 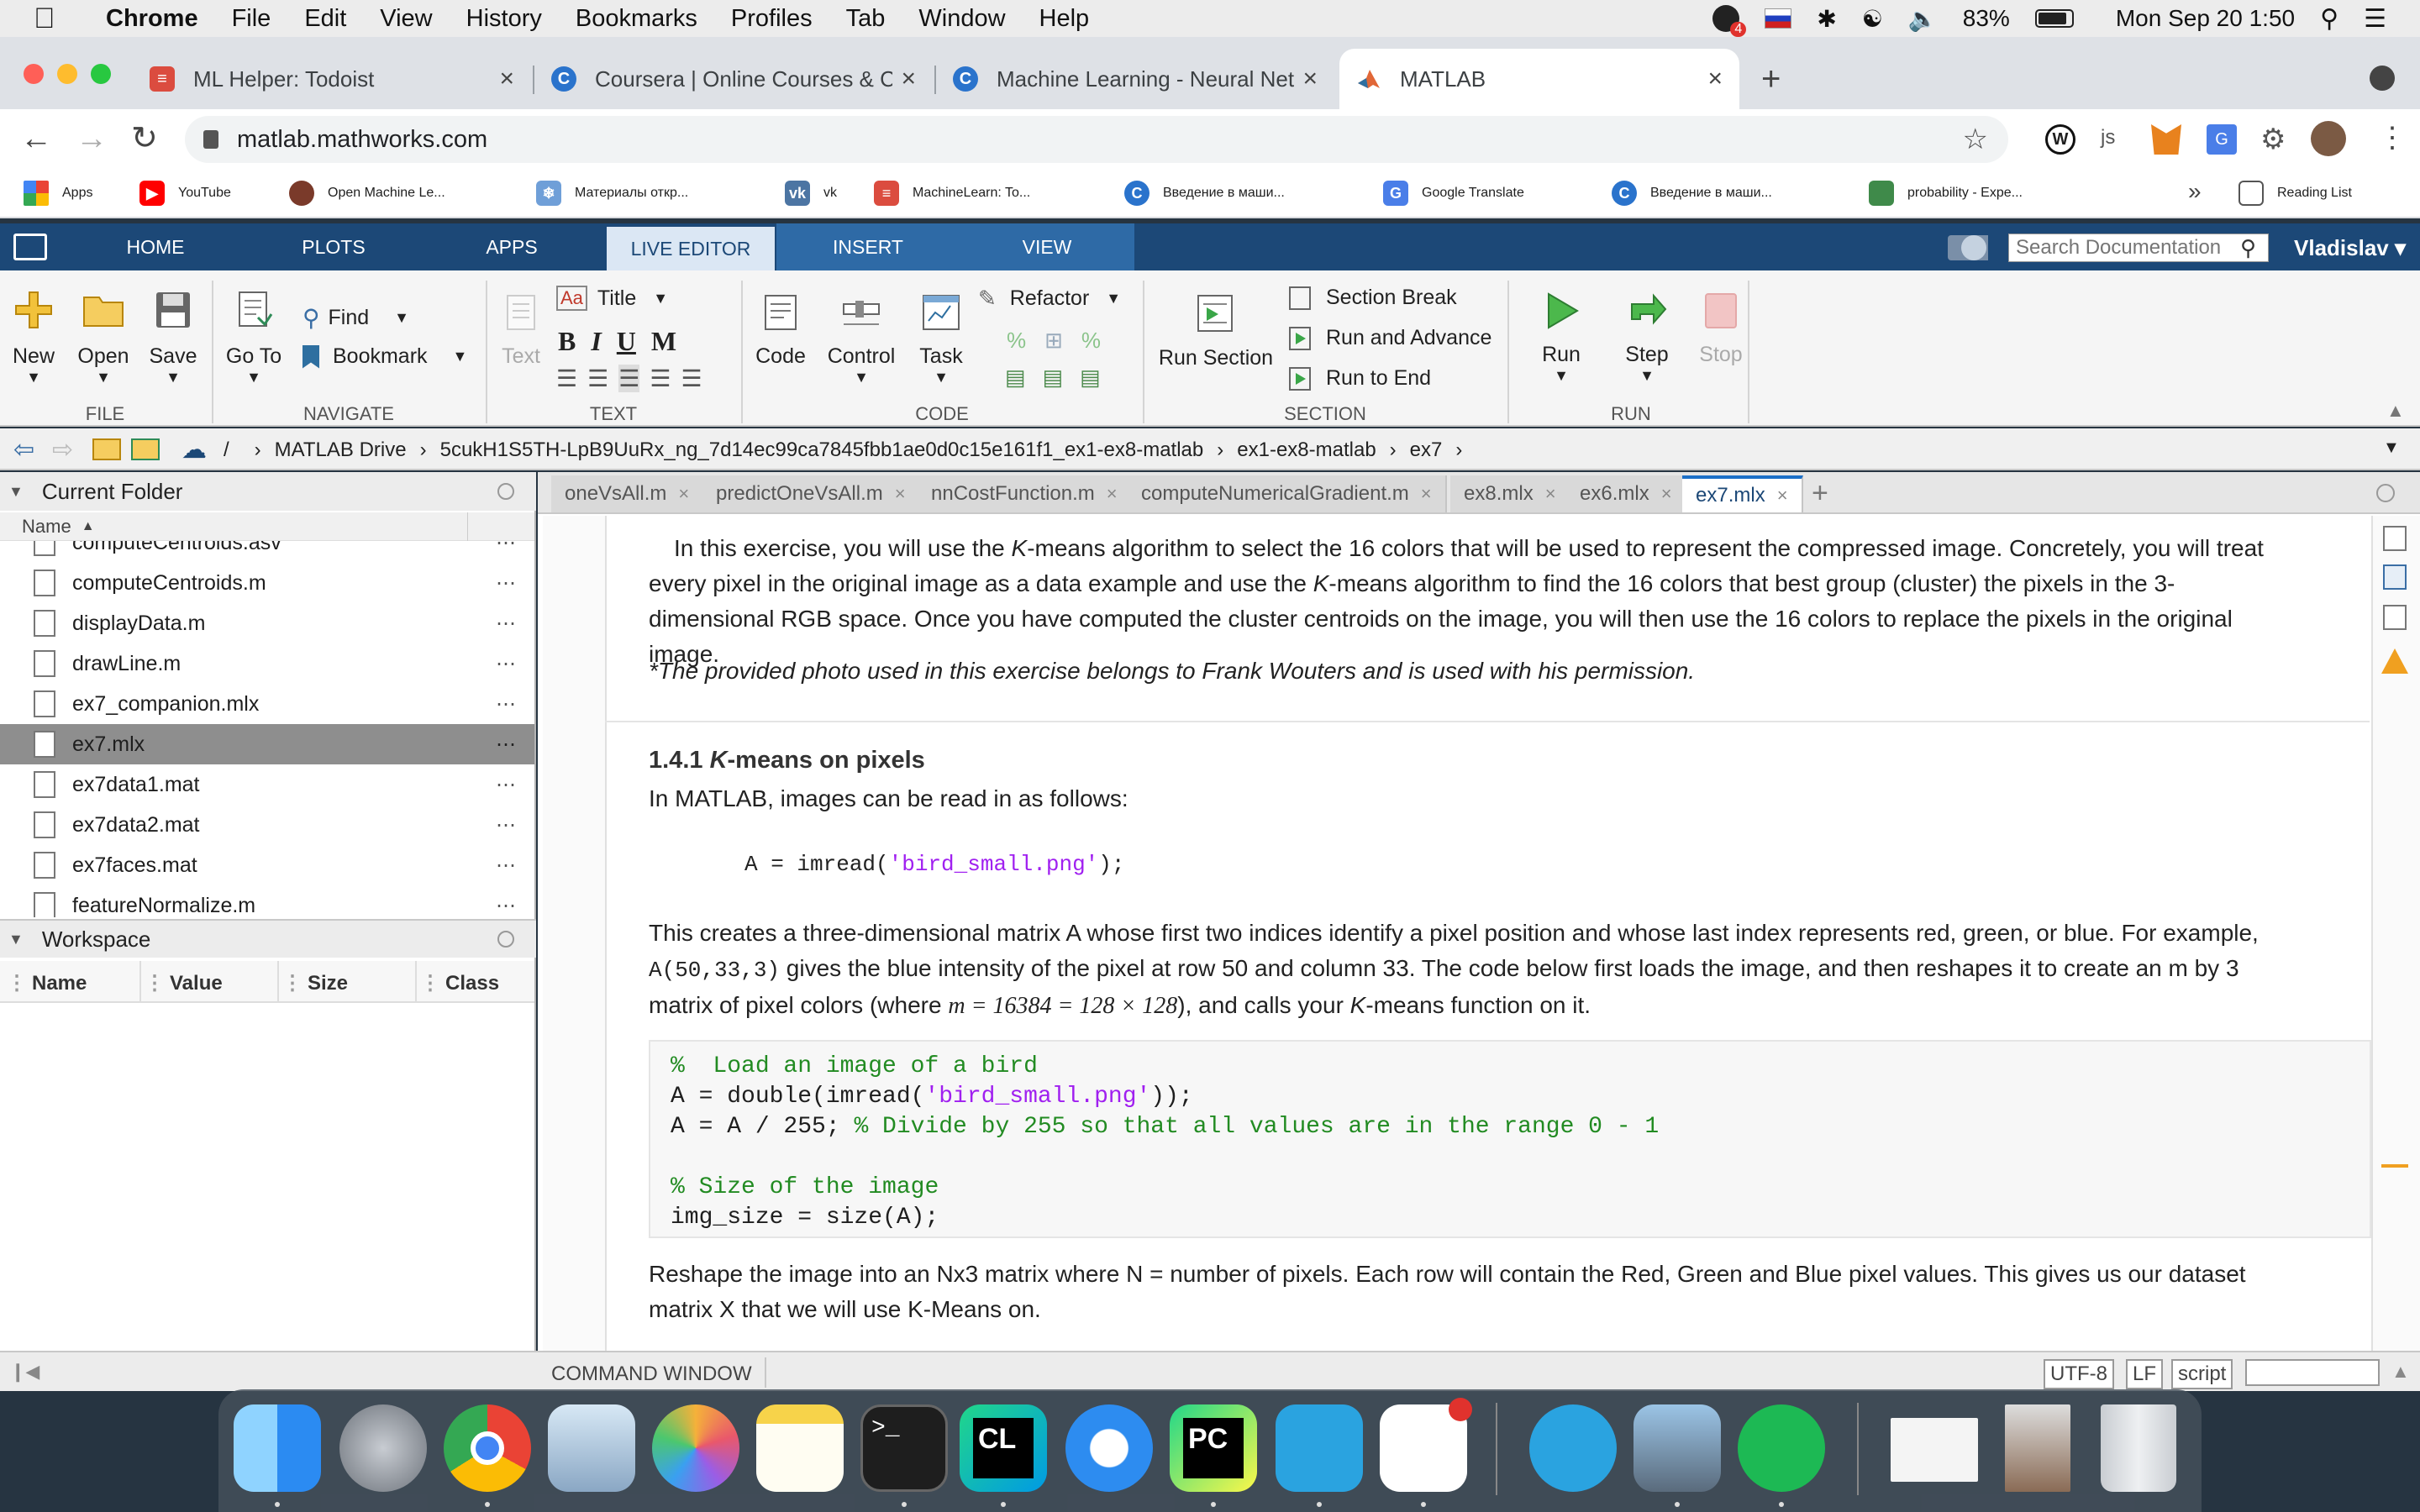 What do you see at coordinates (333, 246) in the screenshot?
I see `ribbon-tab-plots: PLOTS` at bounding box center [333, 246].